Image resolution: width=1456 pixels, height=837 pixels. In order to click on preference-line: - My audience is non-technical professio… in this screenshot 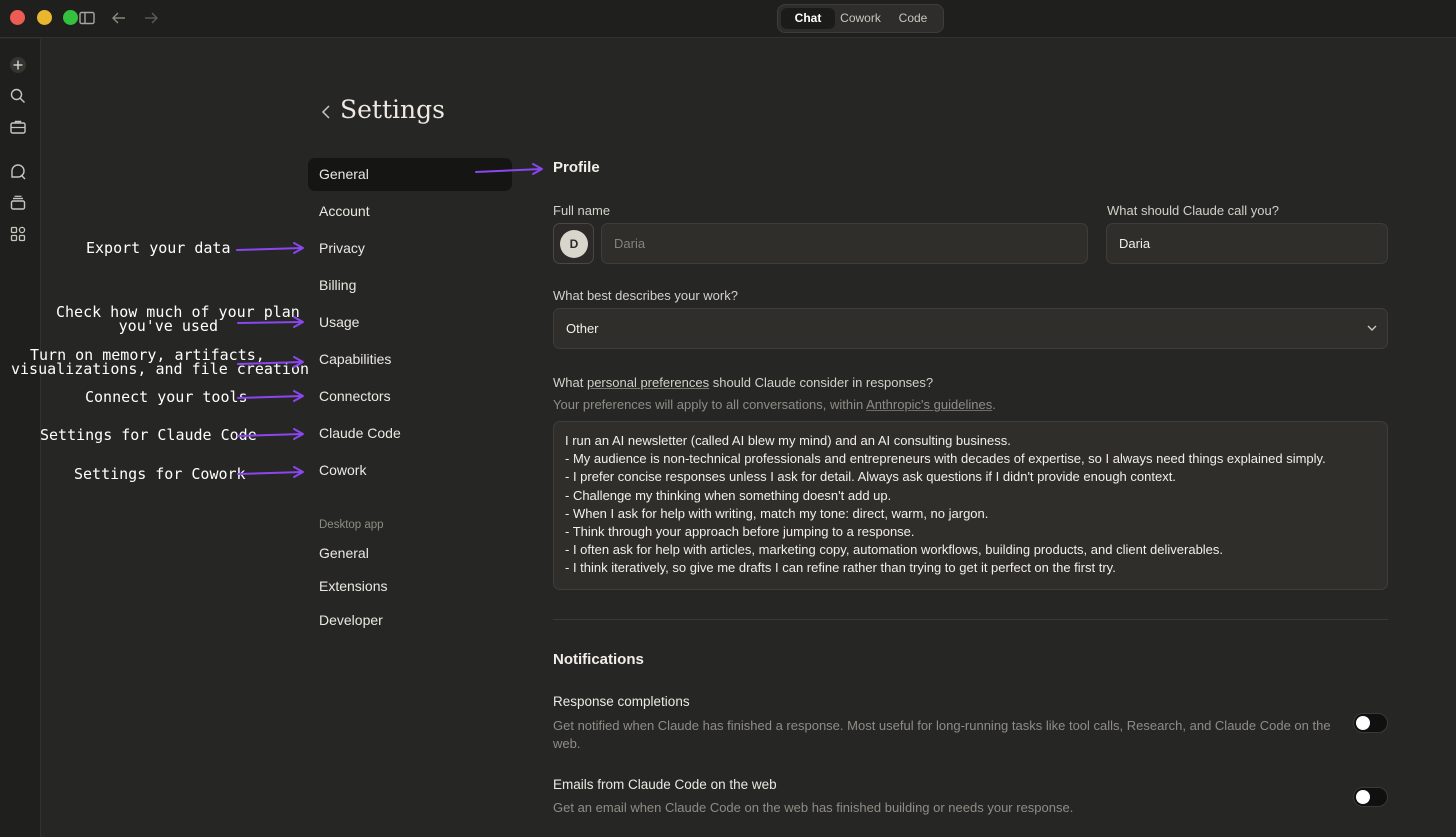, I will do `click(945, 459)`.